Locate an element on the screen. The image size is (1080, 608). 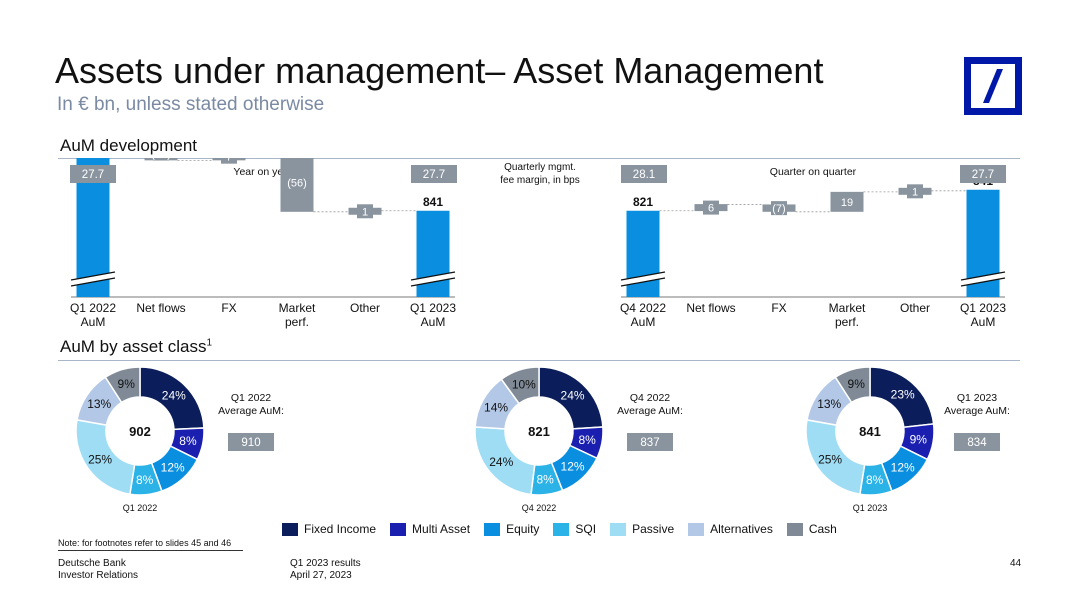
section-aum-development: AuM development is located at coordinates (129, 145).